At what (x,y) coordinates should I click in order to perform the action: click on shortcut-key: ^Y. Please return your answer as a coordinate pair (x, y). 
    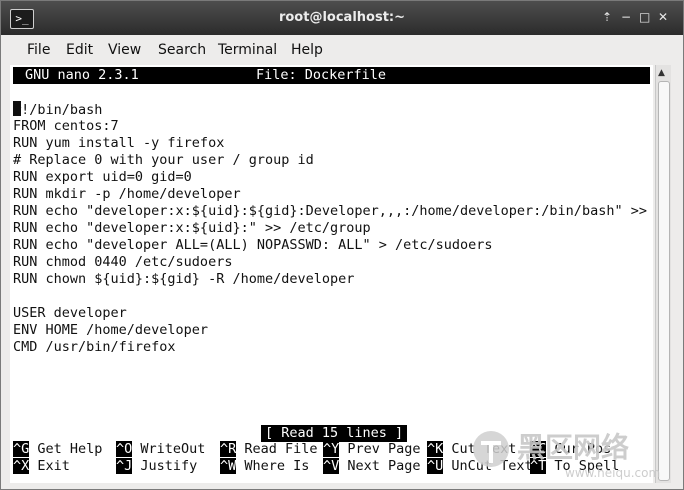
    Looking at the image, I should click on (331, 449).